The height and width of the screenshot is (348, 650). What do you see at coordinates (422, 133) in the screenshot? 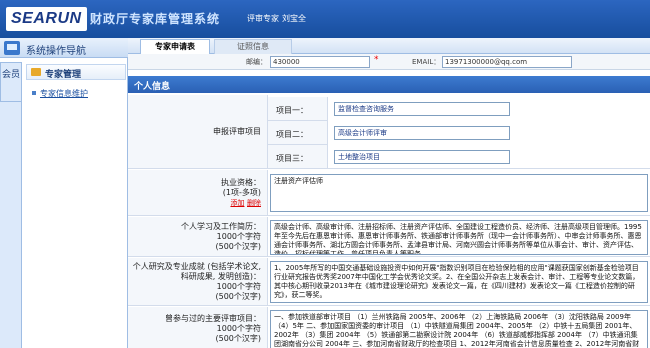
I see `item2-field: 高级会计师评审` at bounding box center [422, 133].